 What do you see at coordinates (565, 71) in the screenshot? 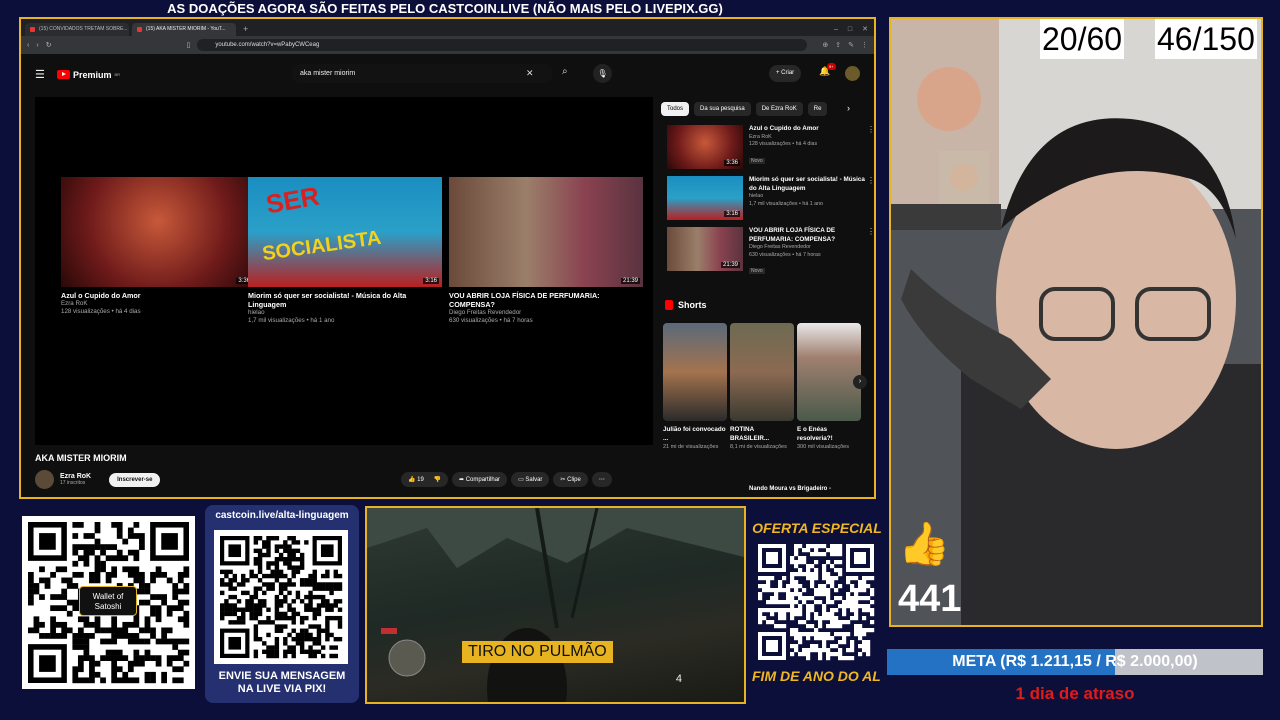
I see `search-icon: ⌕` at bounding box center [565, 71].